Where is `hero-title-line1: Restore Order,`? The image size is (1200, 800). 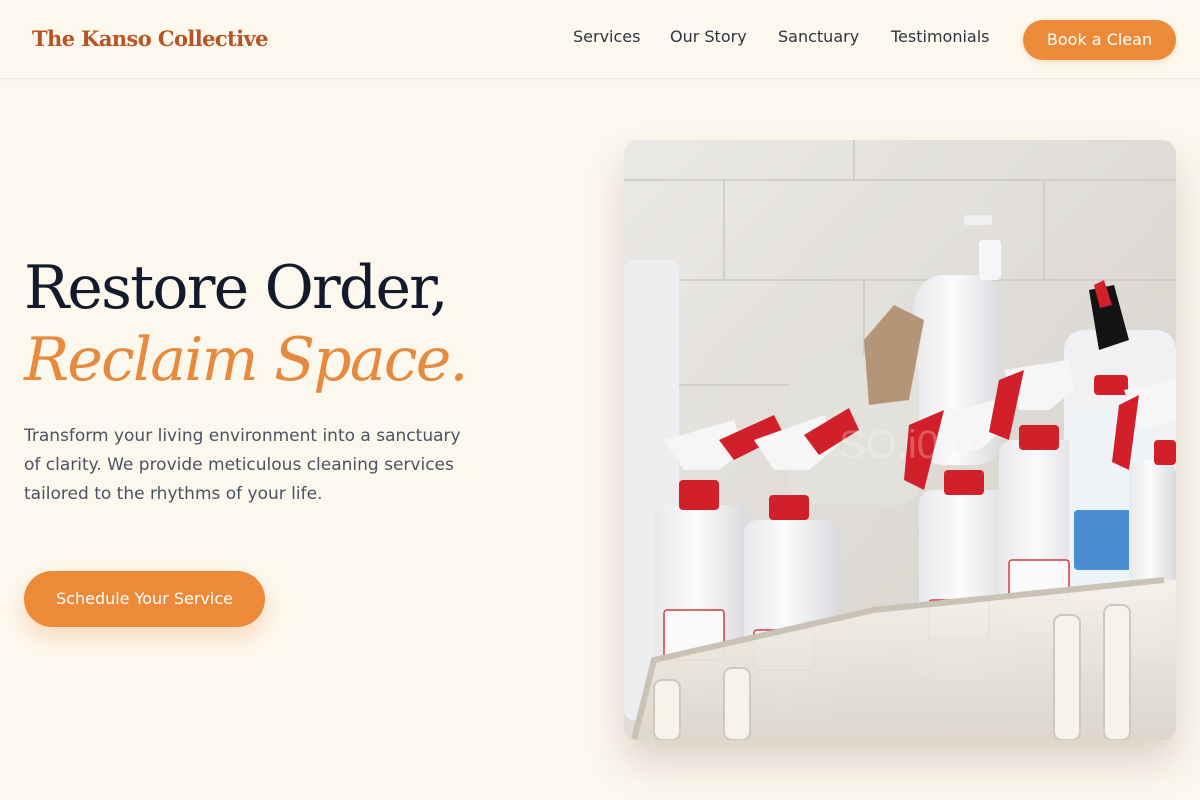 hero-title-line1: Restore Order, is located at coordinates (236, 288).